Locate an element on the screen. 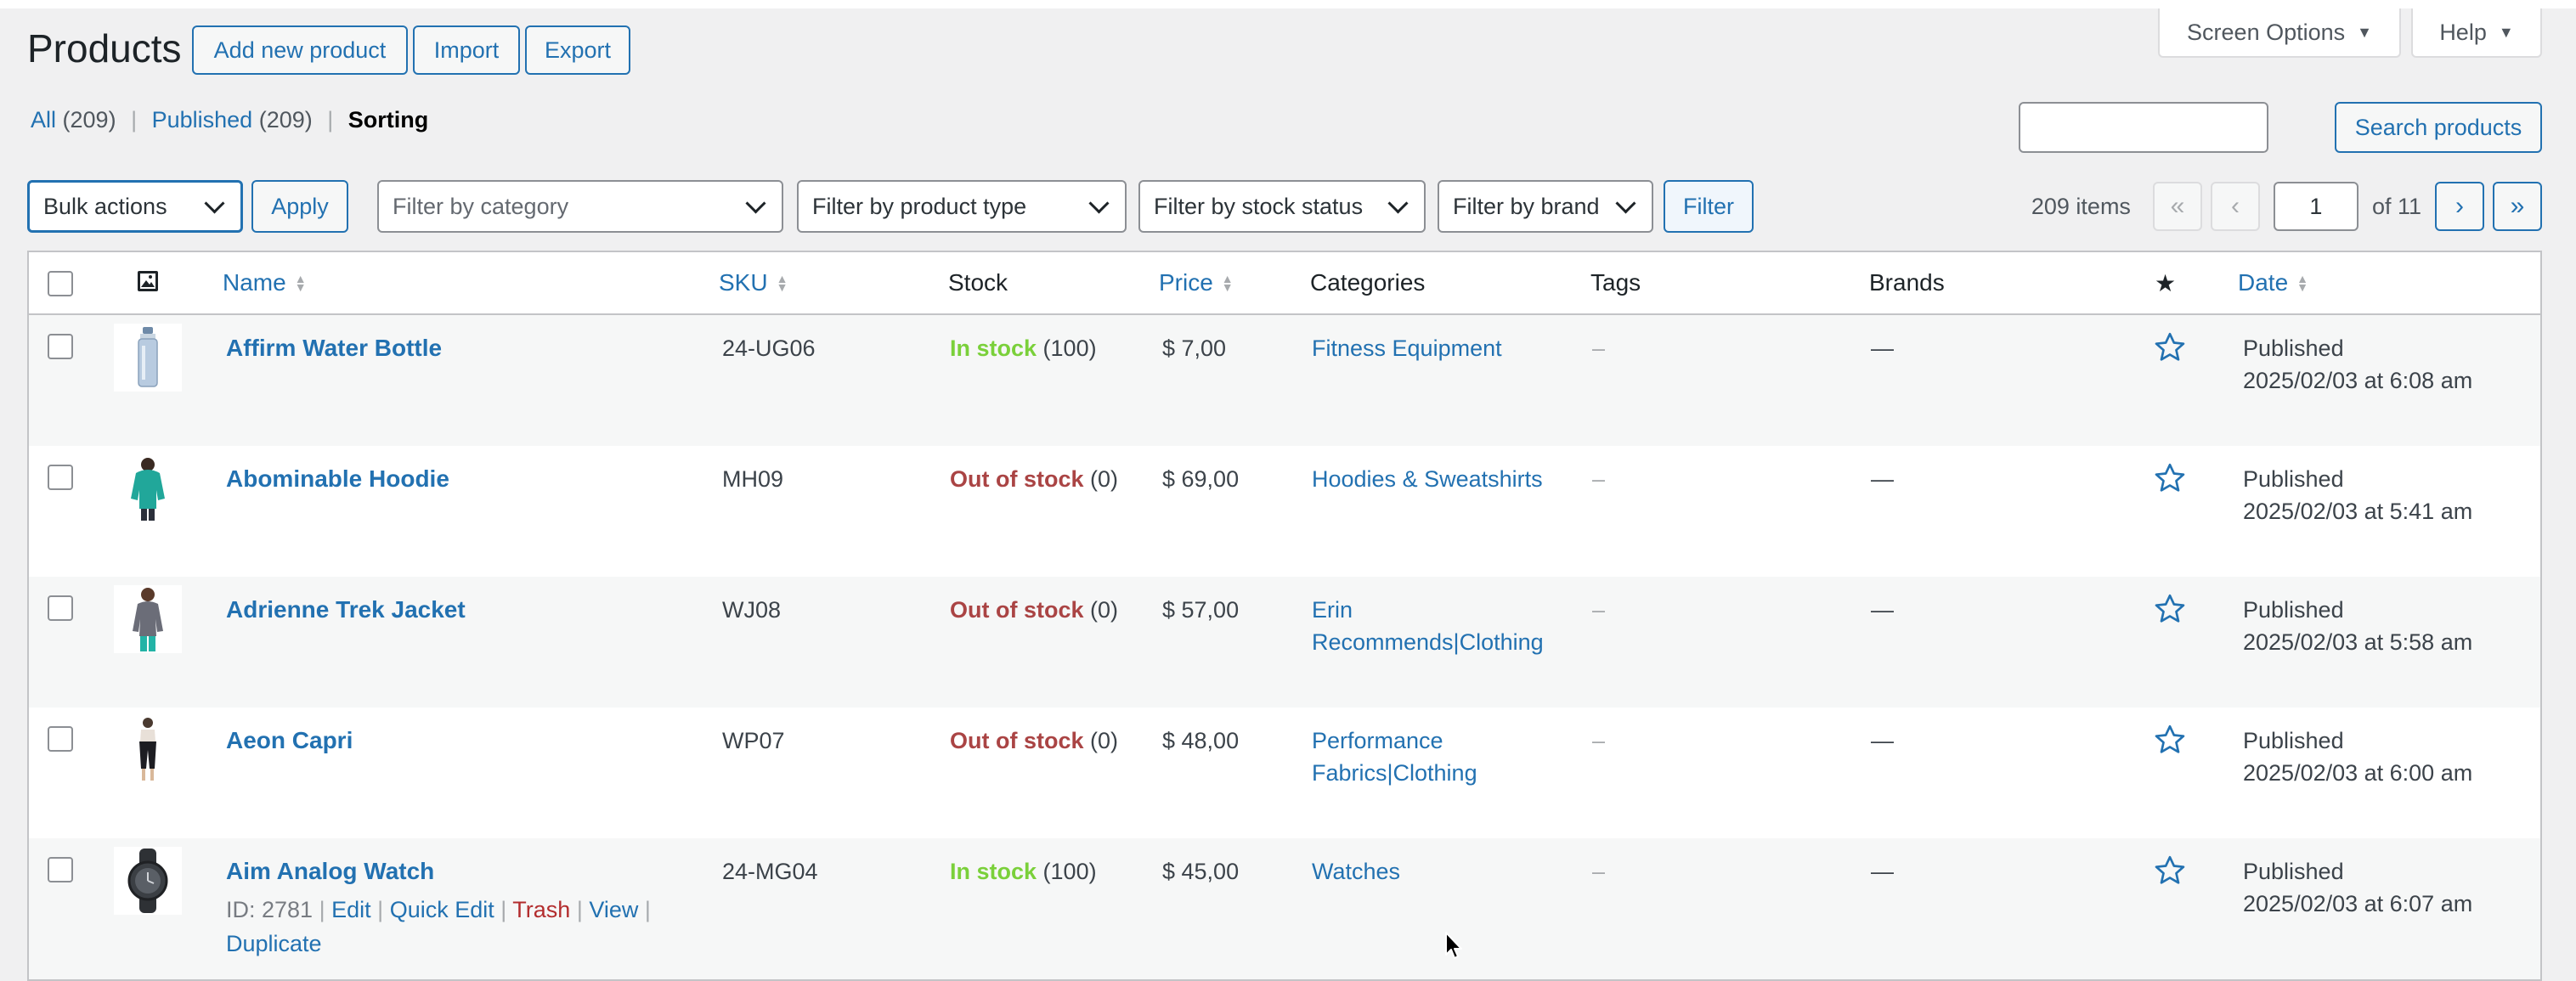 The image size is (2576, 981). screen-options-tab: Screen Options ▼ is located at coordinates (2279, 33).